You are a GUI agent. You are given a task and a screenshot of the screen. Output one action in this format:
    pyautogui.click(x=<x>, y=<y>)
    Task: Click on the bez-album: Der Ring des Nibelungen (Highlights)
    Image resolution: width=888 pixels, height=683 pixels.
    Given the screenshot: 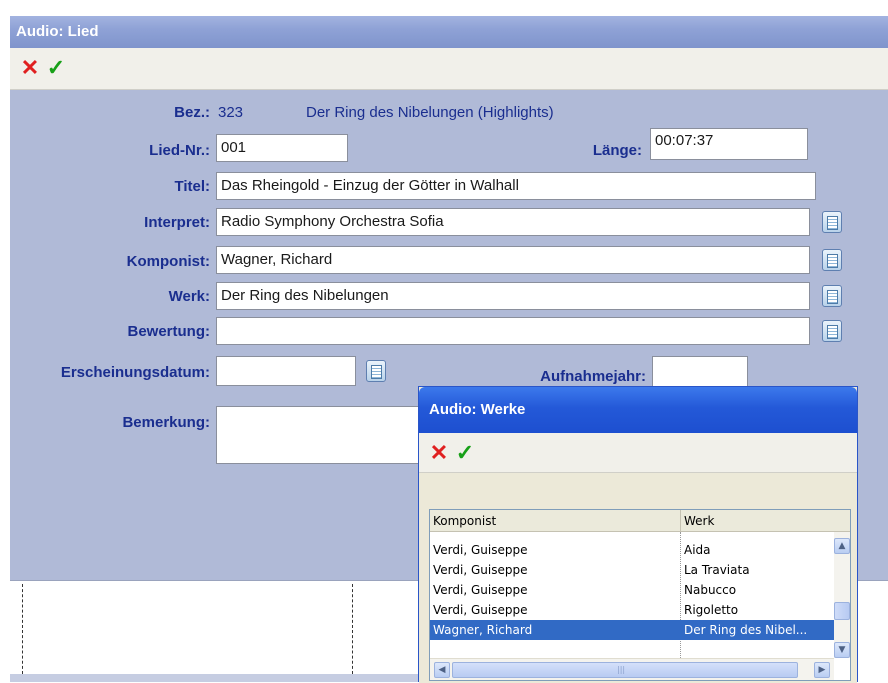 What is the action you would take?
    pyautogui.click(x=430, y=112)
    